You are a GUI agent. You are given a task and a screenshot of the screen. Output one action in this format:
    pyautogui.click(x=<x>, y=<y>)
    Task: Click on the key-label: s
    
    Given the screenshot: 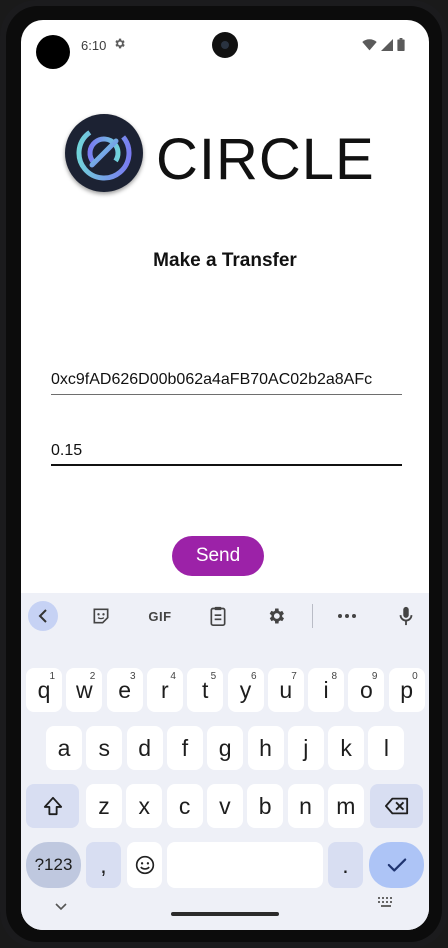 What is the action you would take?
    pyautogui.click(x=104, y=747)
    